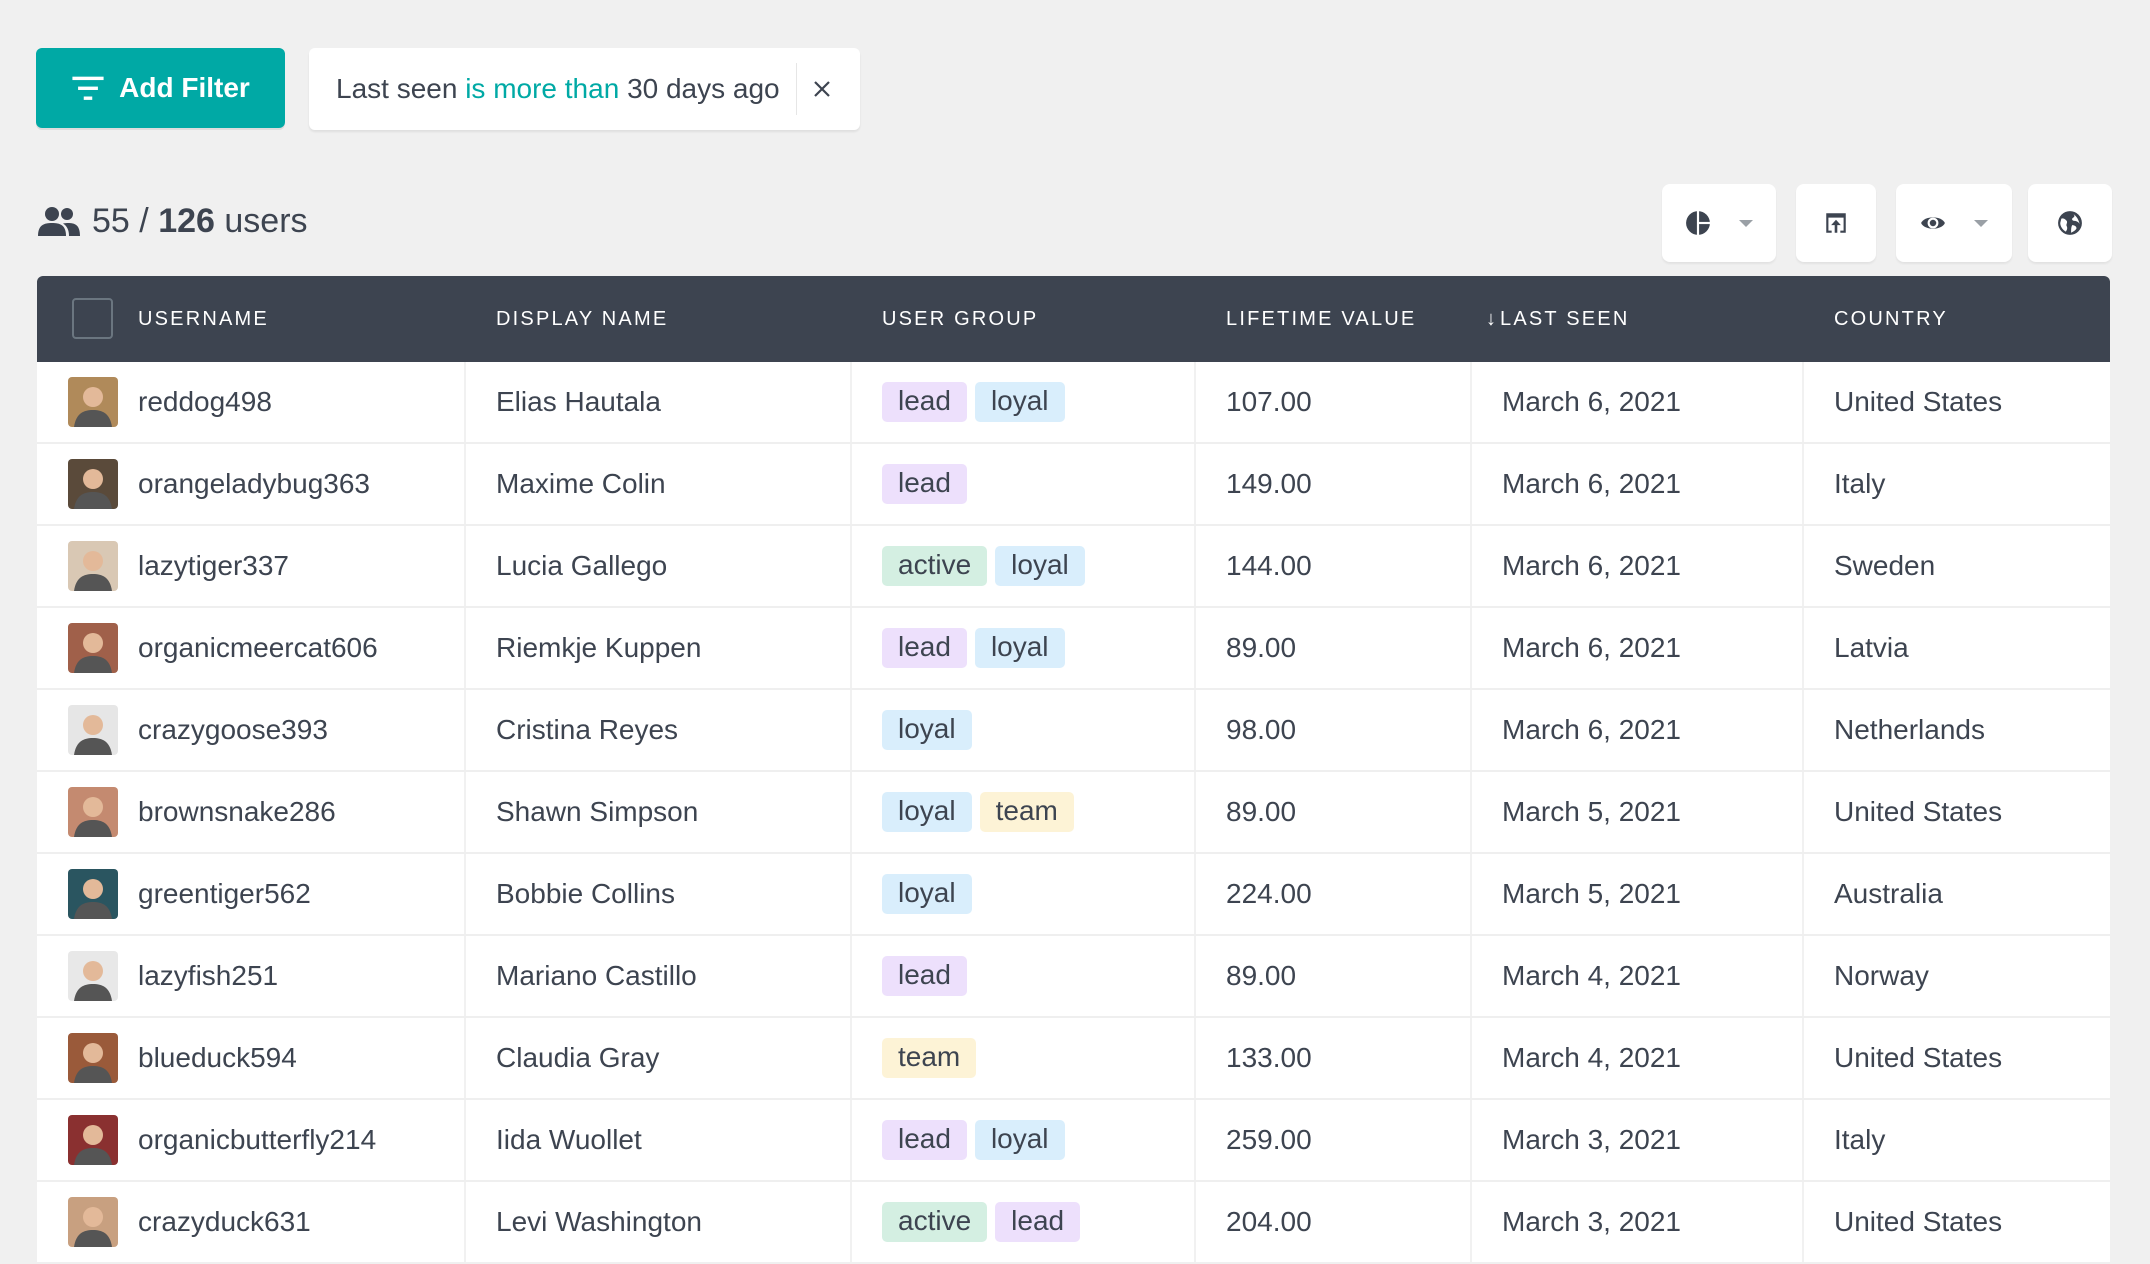 The width and height of the screenshot is (2150, 1264). What do you see at coordinates (258, 648) in the screenshot?
I see `username-cell: organicmeercat606` at bounding box center [258, 648].